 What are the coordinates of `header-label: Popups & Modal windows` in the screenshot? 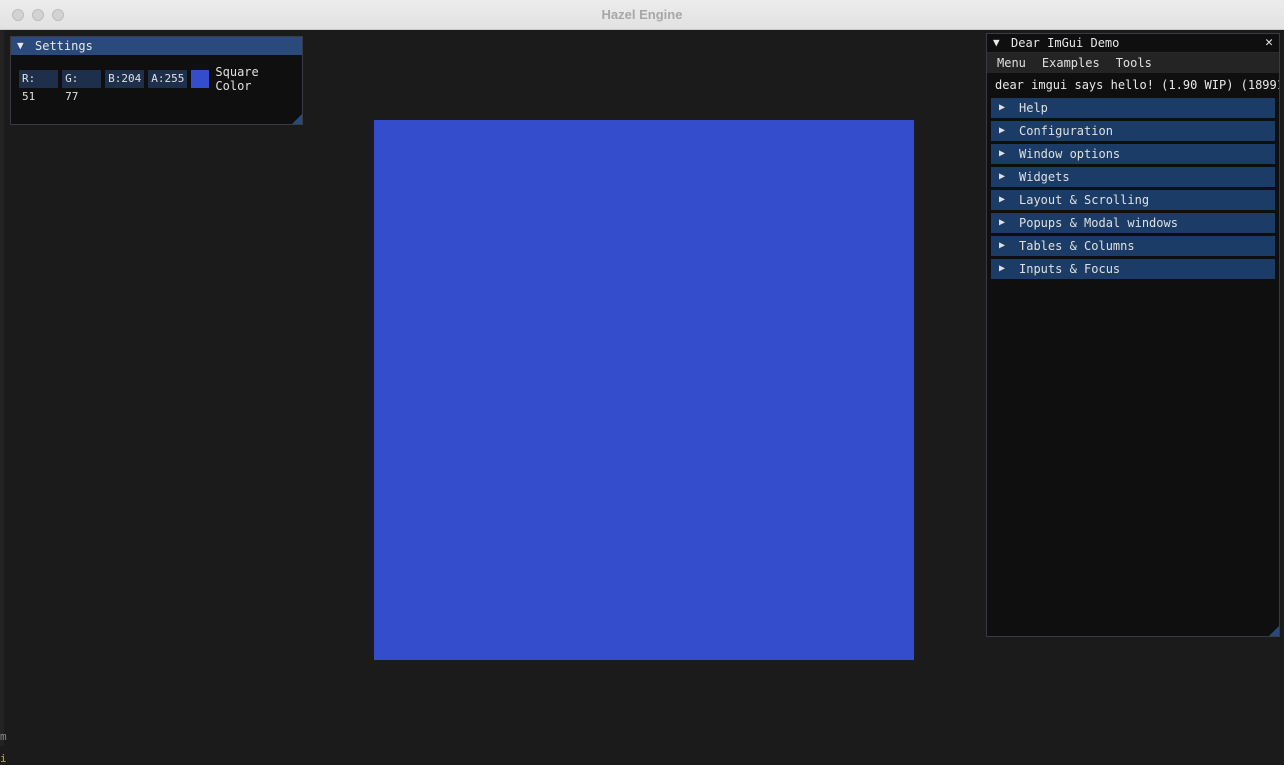 It's located at (1098, 223).